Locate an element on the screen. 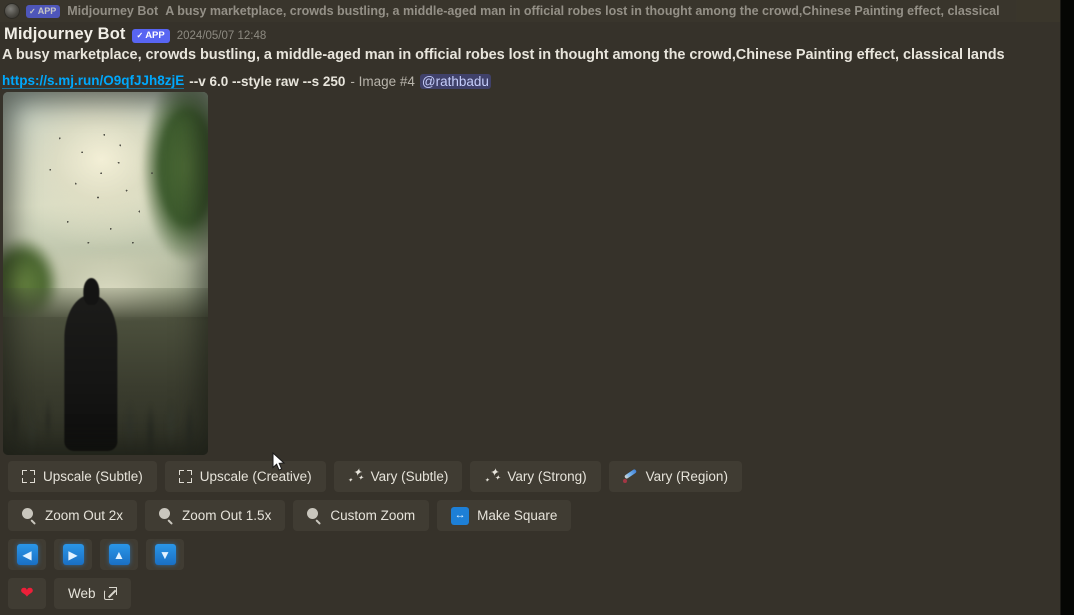 The image size is (1074, 615). heart-icon: ❤ is located at coordinates (27, 593).